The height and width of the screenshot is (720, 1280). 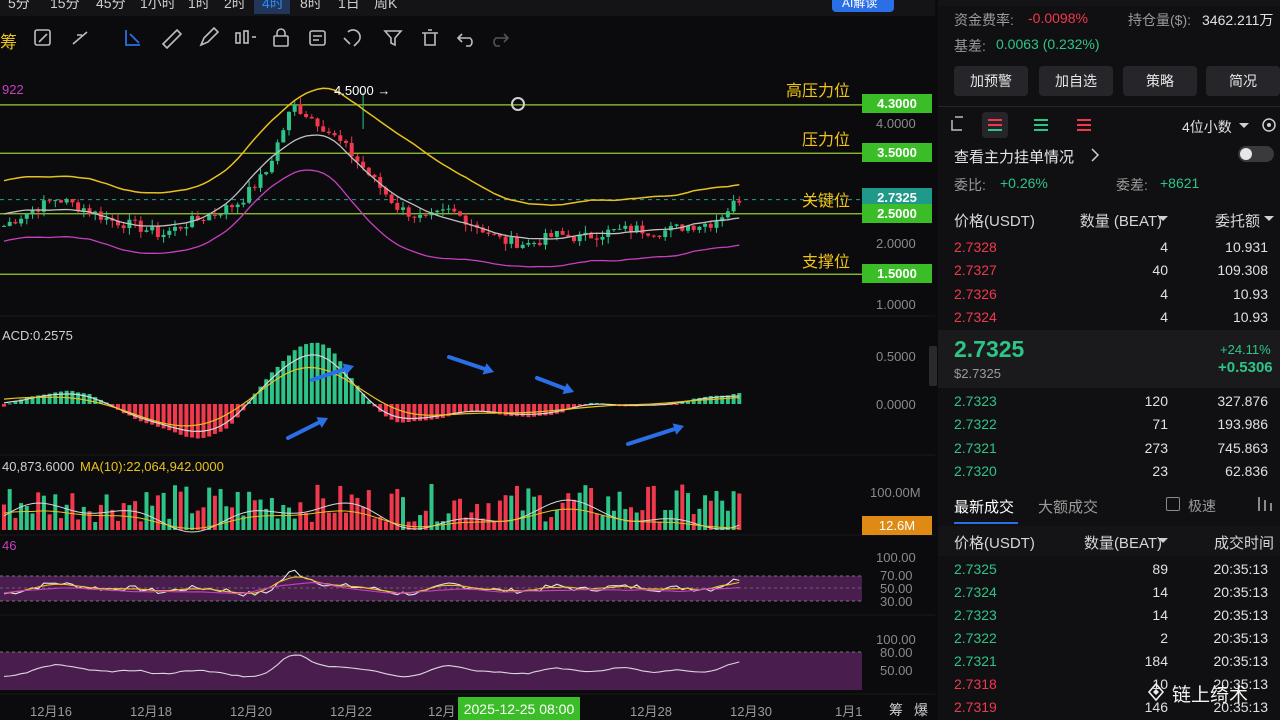 What do you see at coordinates (897, 152) in the screenshot?
I see `level-tag-3.5: 3.5000` at bounding box center [897, 152].